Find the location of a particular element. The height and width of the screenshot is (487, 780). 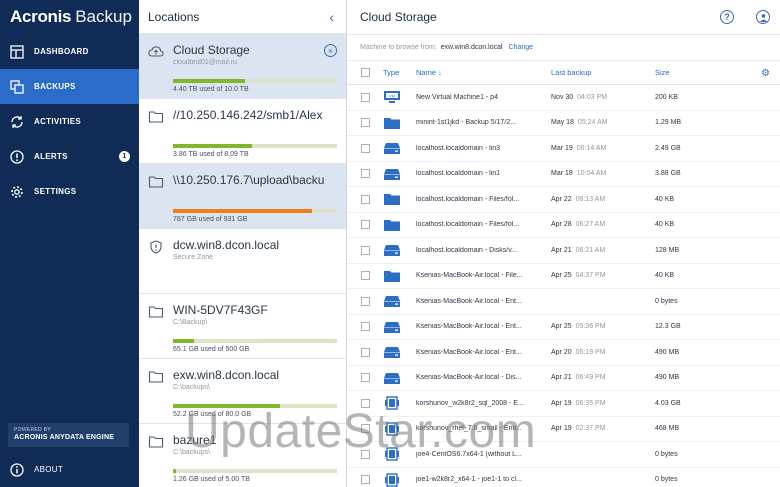

locations-title: Locations is located at coordinates (174, 16).